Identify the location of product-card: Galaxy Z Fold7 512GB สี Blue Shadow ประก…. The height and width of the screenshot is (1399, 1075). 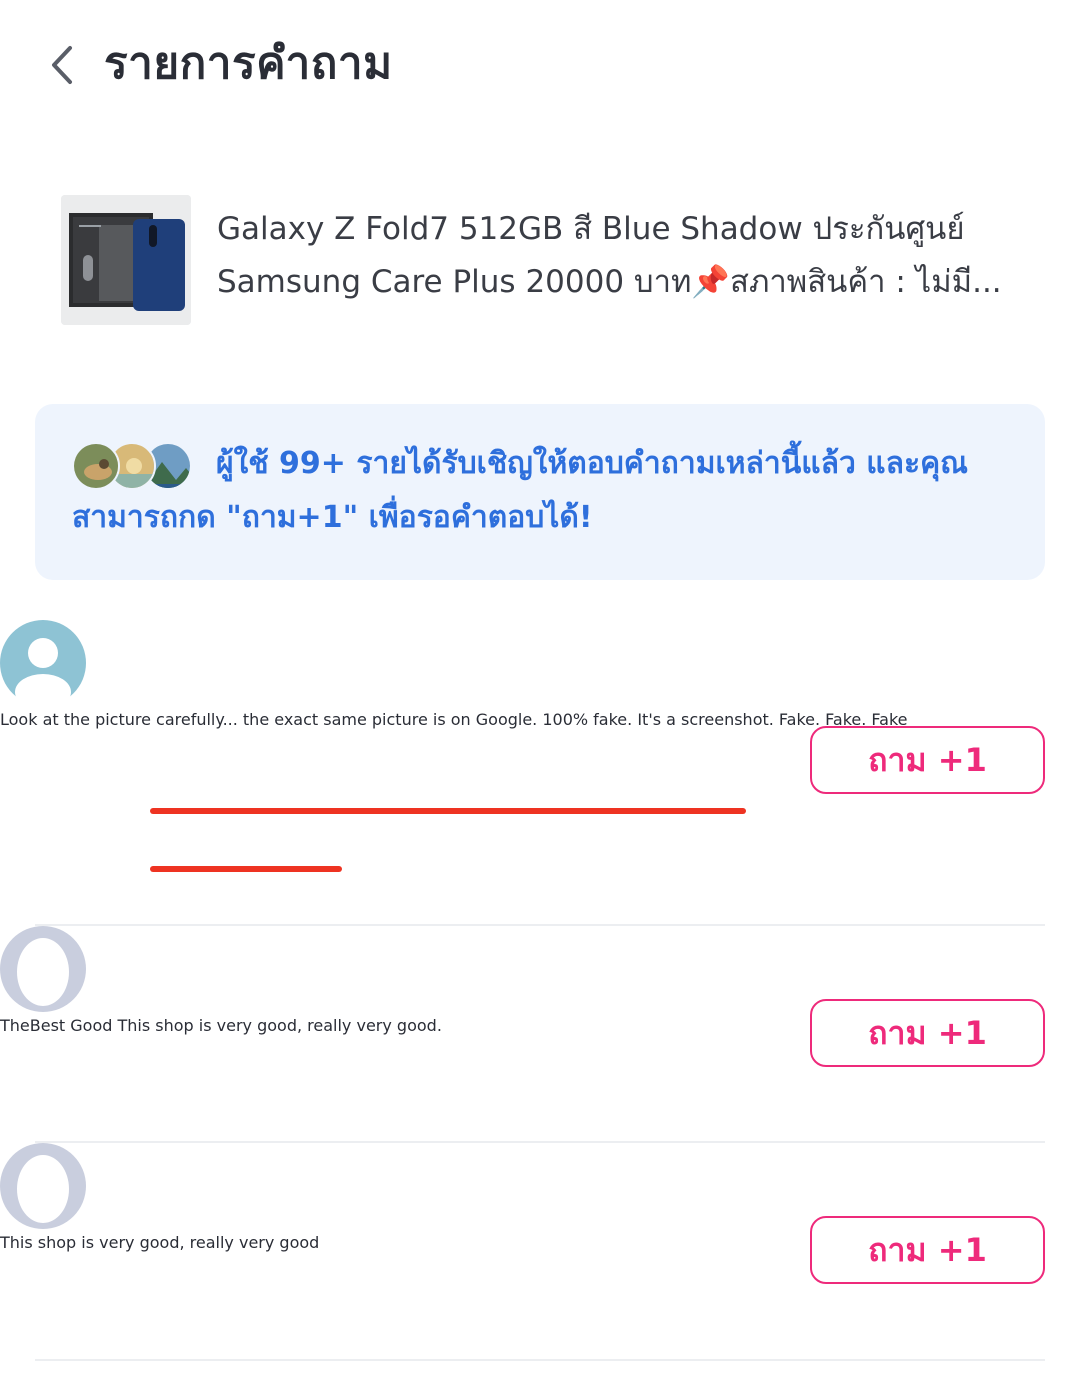
(551, 260).